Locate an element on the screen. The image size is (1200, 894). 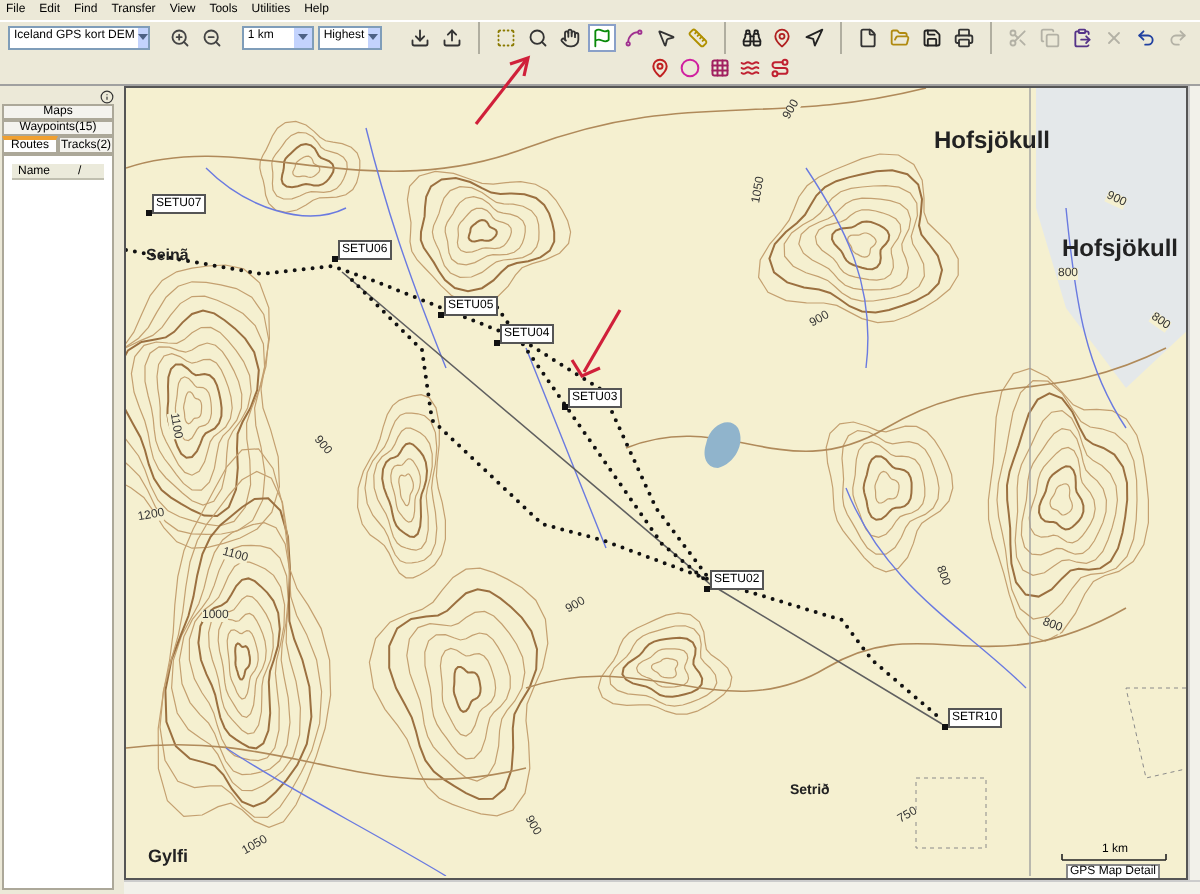
place-name: Seinã is located at coordinates (167, 256).